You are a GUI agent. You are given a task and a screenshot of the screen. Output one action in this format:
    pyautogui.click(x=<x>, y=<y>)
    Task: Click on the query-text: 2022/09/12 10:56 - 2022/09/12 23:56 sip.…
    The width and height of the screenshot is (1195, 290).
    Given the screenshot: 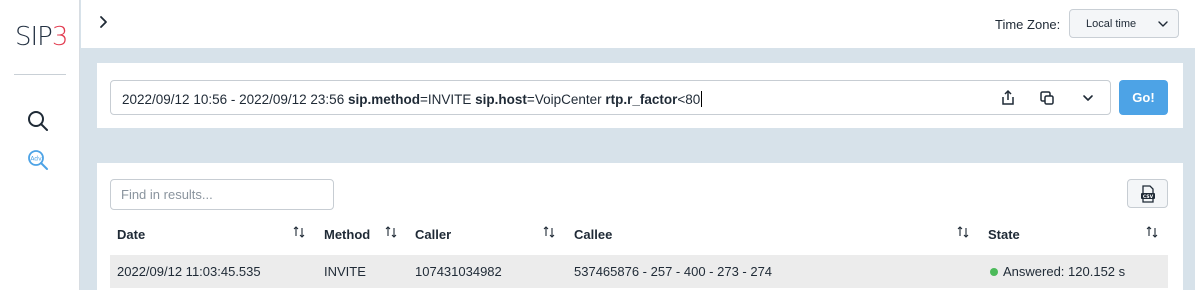 What is the action you would take?
    pyautogui.click(x=412, y=99)
    